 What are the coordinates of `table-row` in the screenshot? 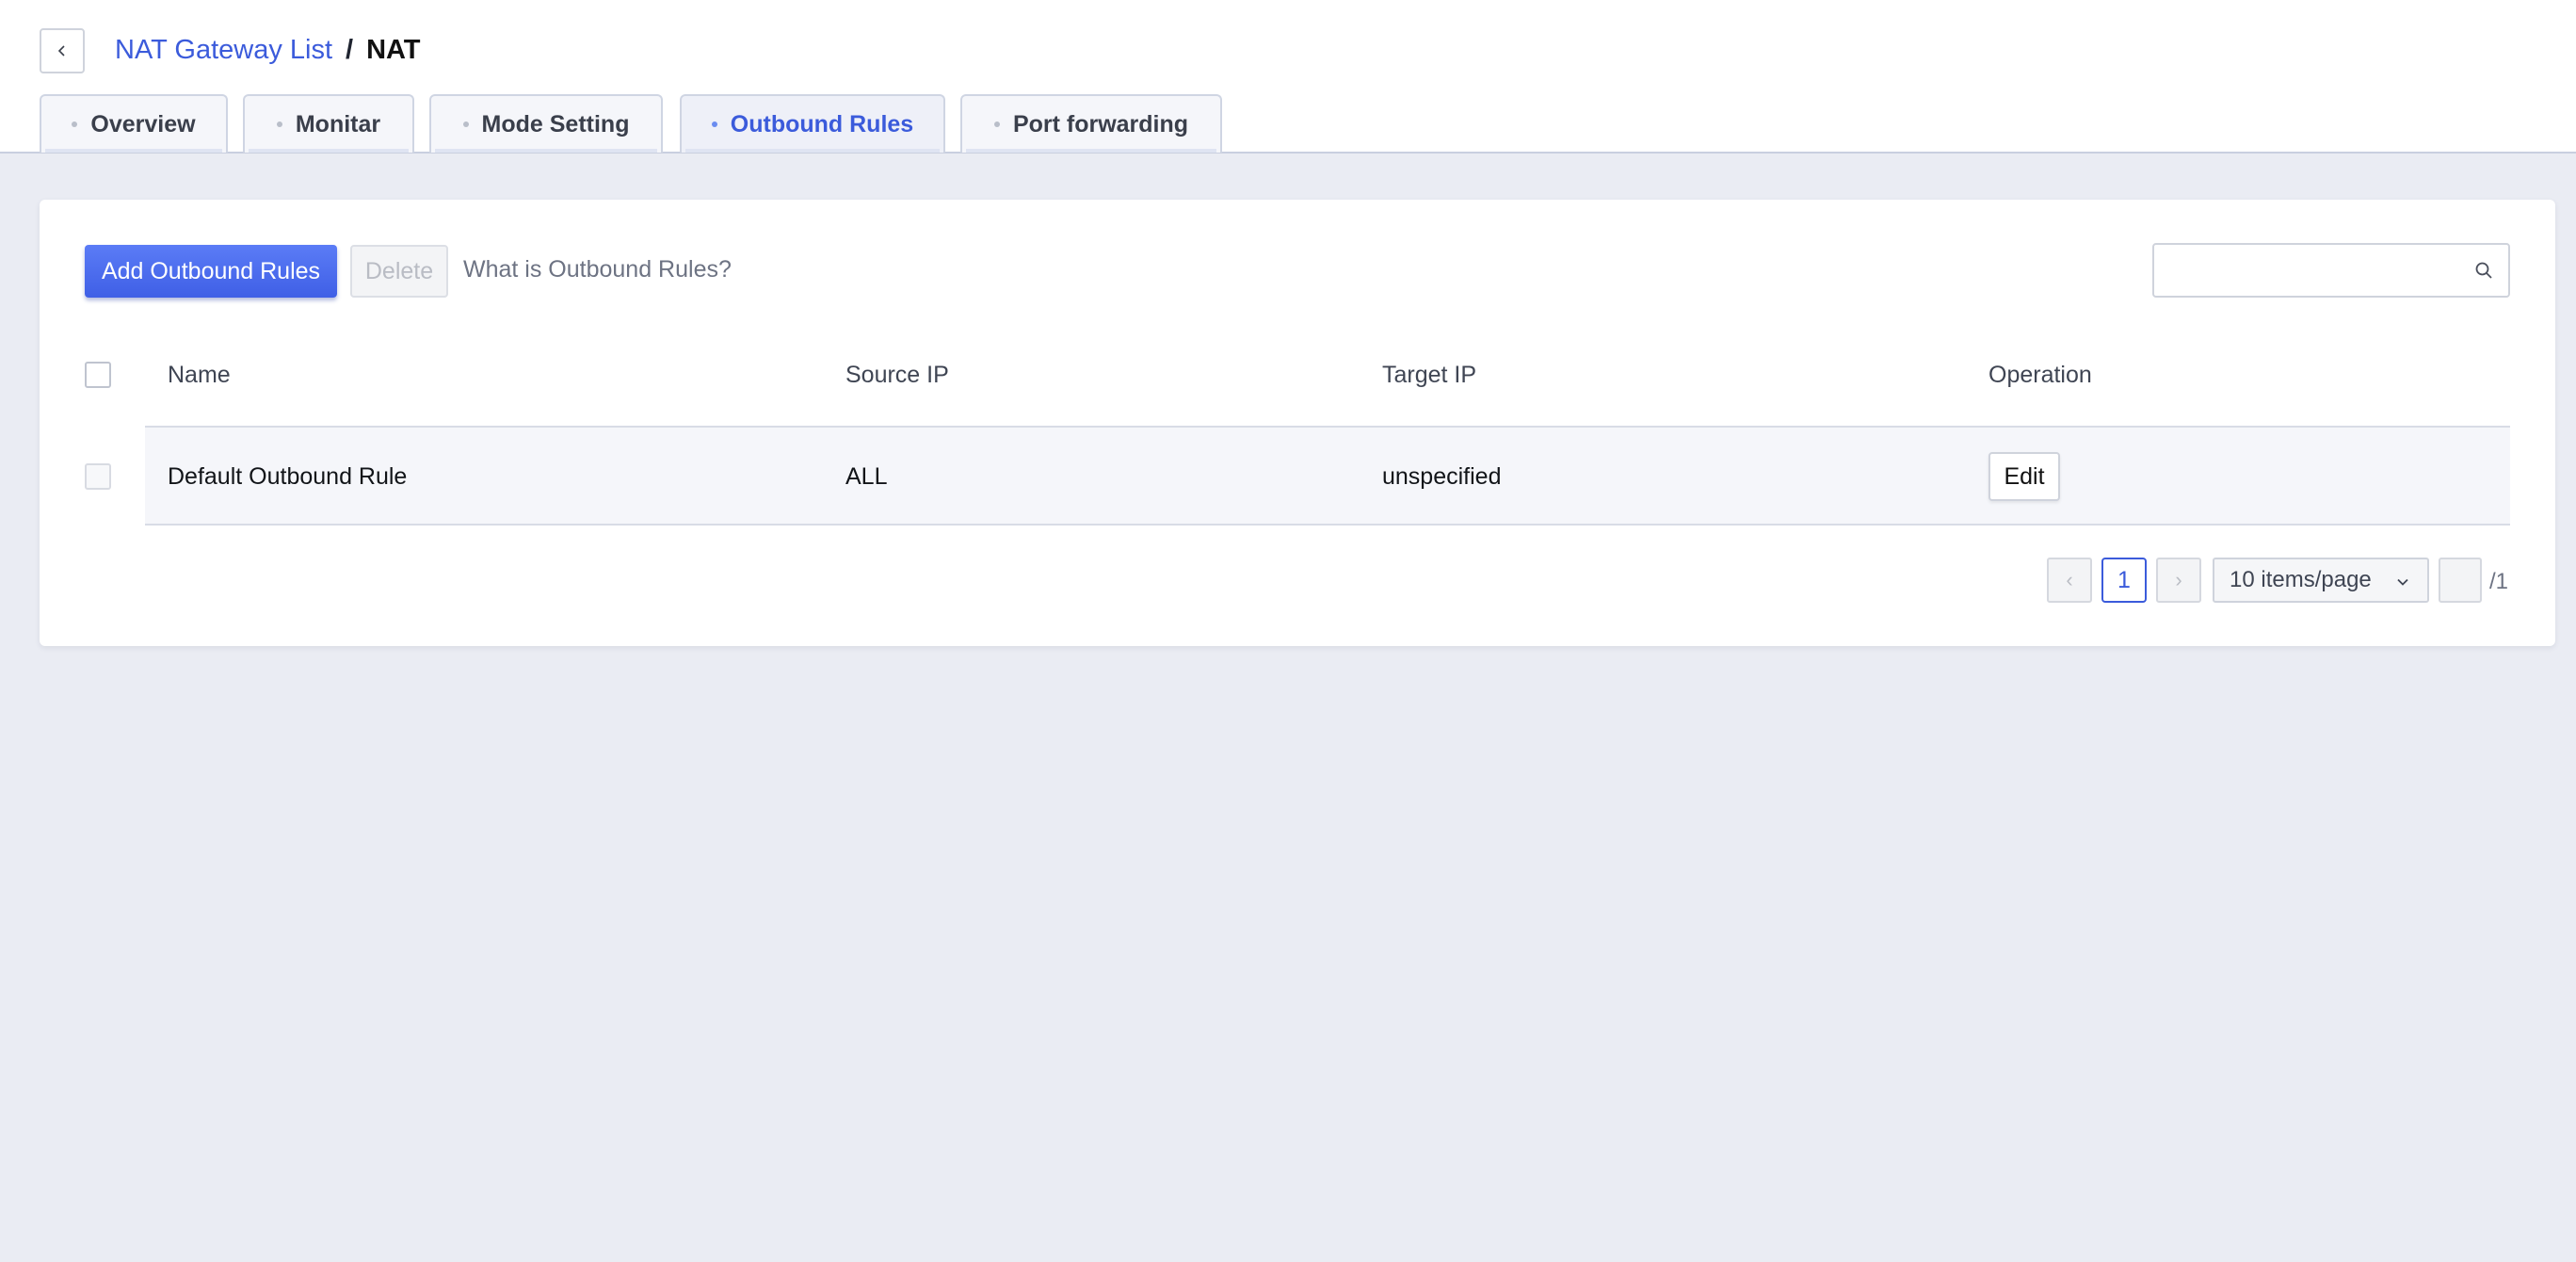 It's located at (1327, 477).